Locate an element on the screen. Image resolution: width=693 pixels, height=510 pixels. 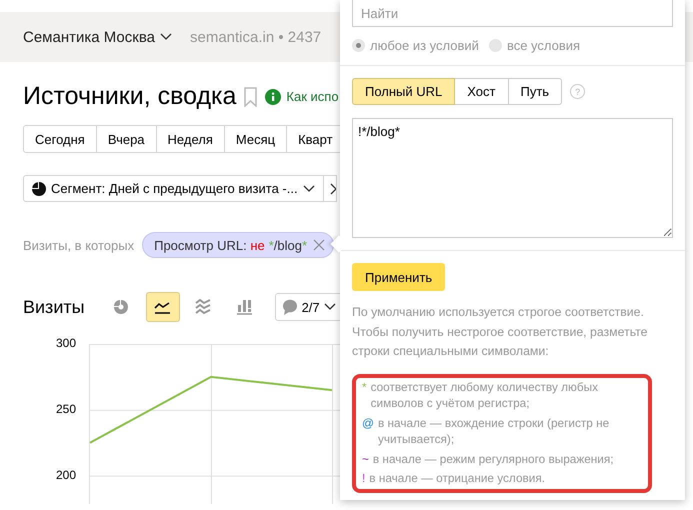
apply-button: Применить is located at coordinates (399, 277).